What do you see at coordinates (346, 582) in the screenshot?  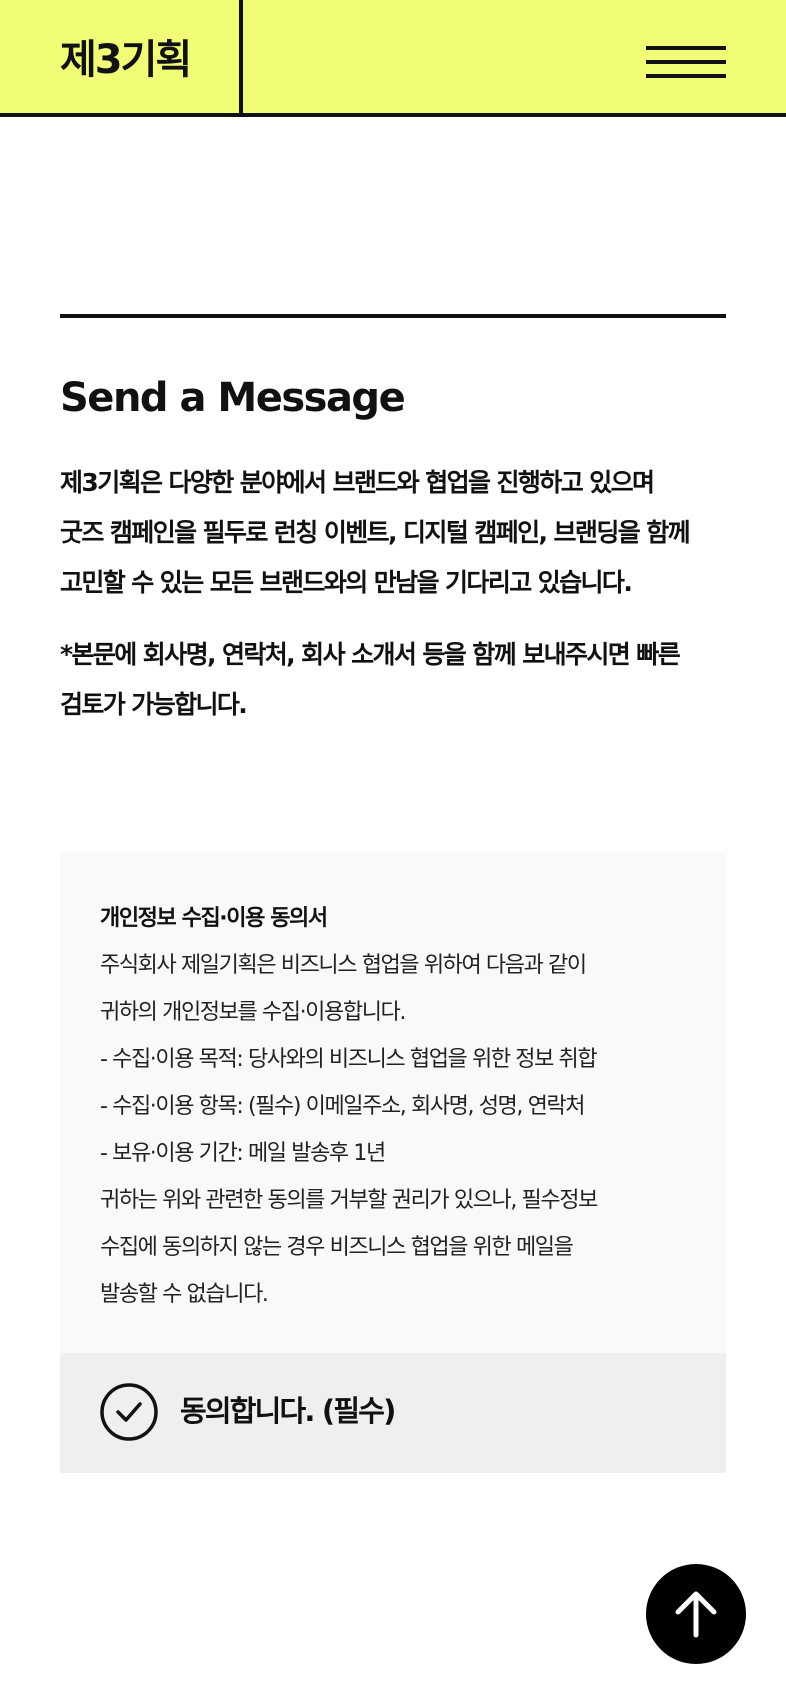 I see `intro-line: 고민할 수 있는 모든 브랜드와의 만남을 기다리고 있습니다.` at bounding box center [346, 582].